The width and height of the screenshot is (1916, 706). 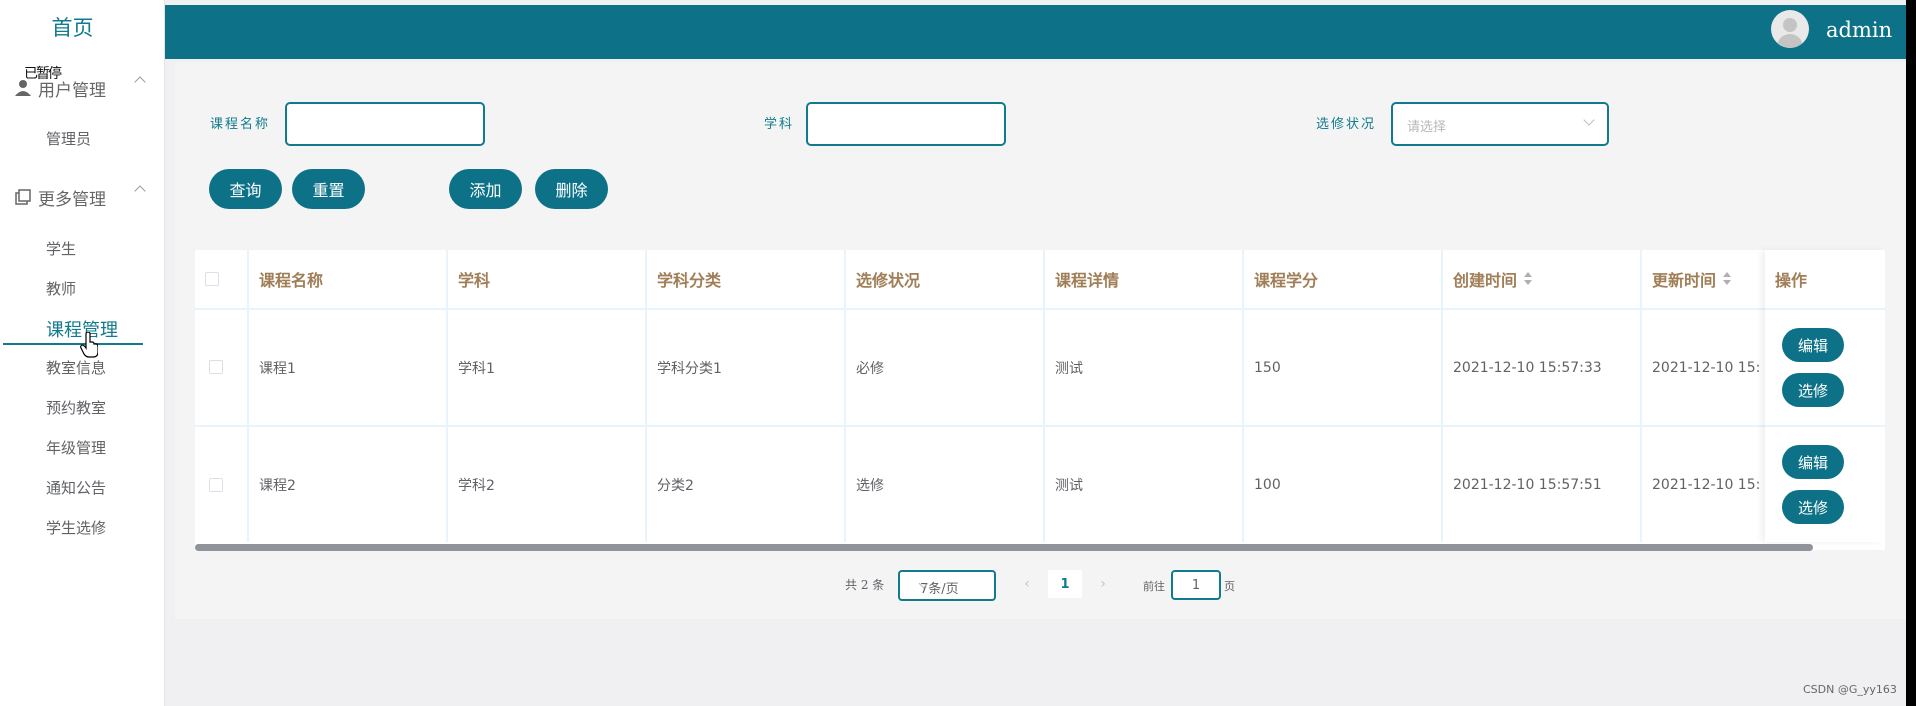 I want to click on chevron-down-icon, so click(x=1589, y=120).